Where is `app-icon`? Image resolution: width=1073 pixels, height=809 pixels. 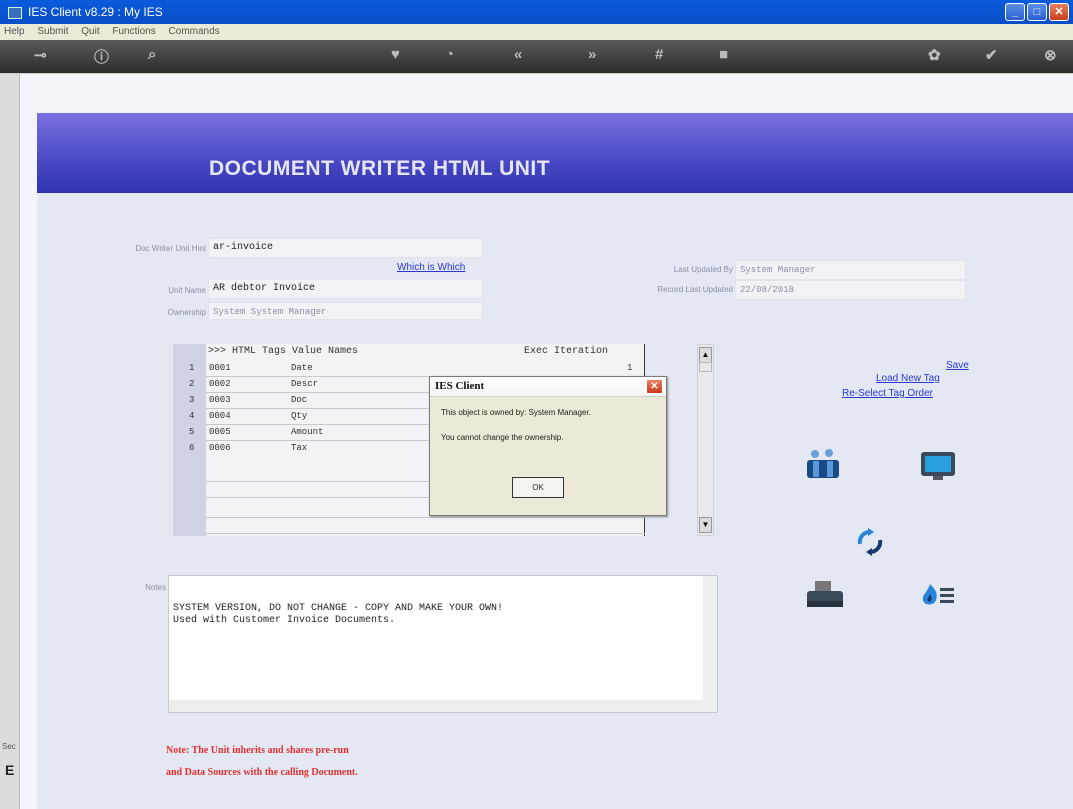 app-icon is located at coordinates (15, 13).